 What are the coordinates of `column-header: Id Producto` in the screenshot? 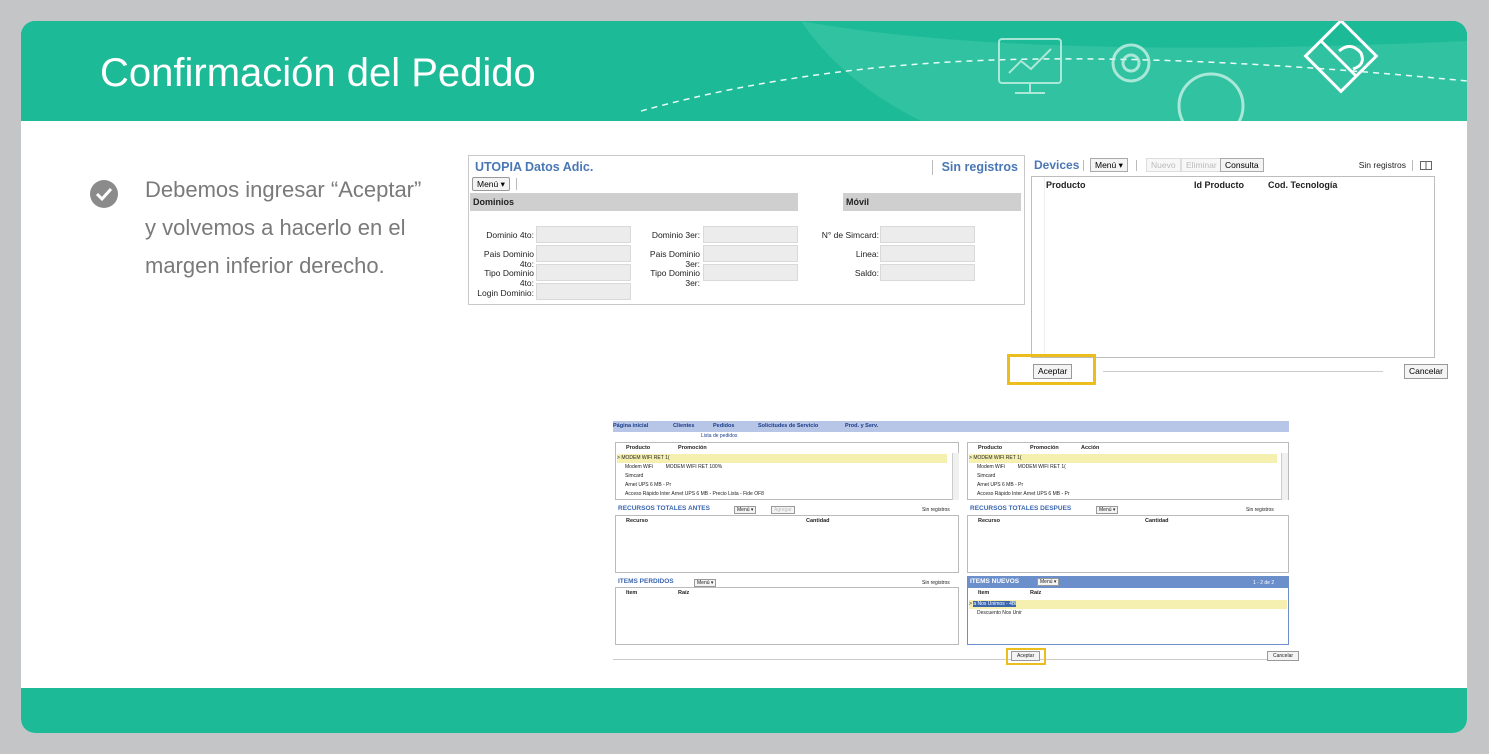 It's located at (1219, 185).